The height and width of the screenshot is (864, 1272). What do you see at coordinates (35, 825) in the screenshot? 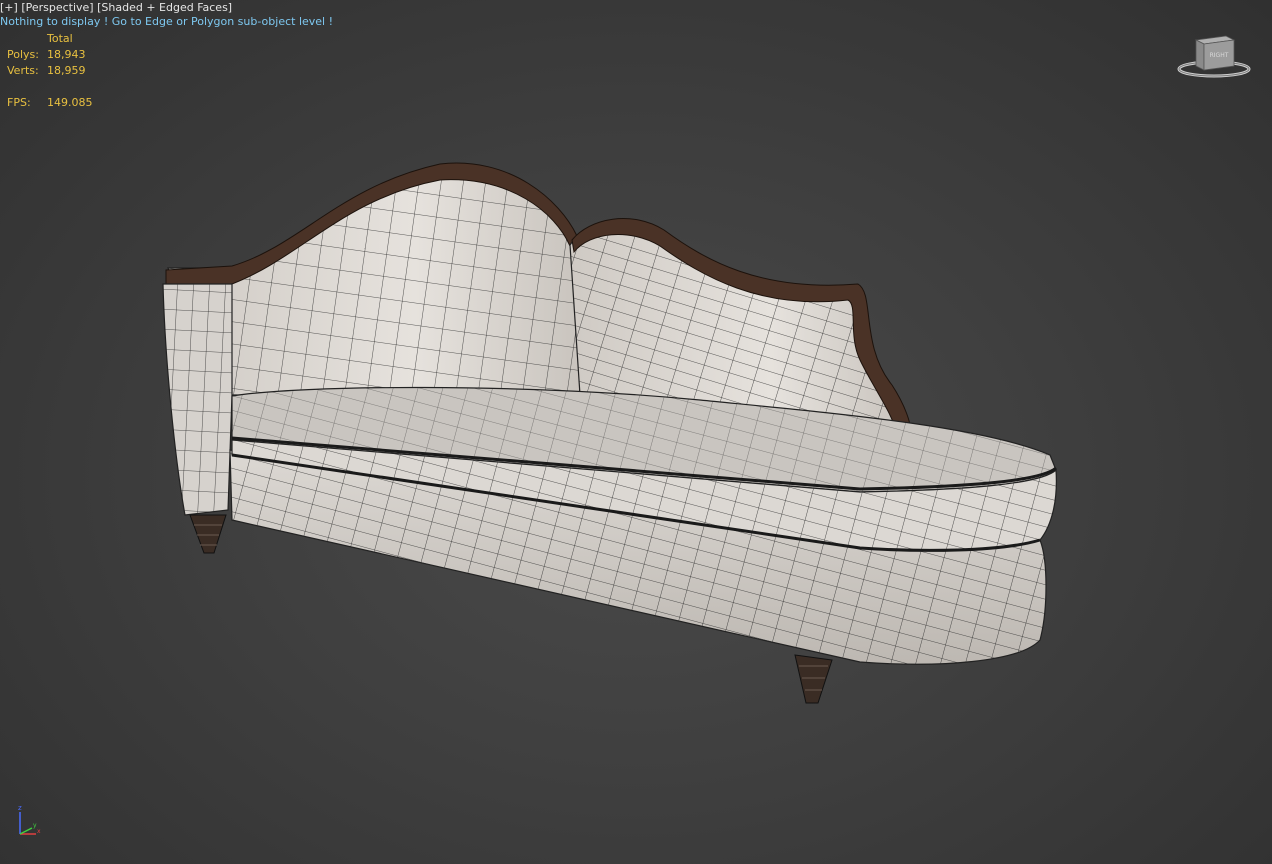
I see `axis-y-label: y` at bounding box center [35, 825].